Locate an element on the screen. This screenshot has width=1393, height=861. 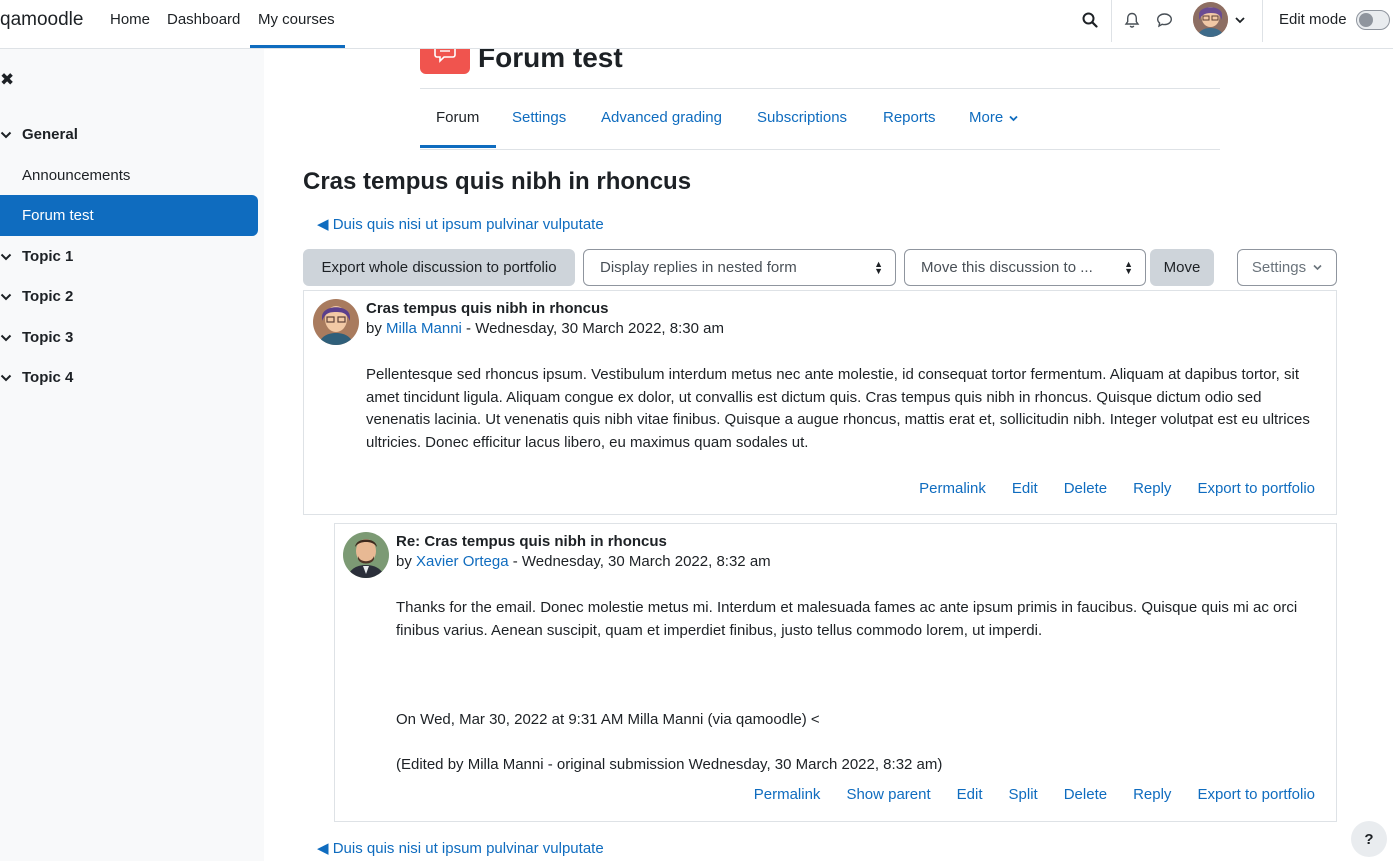
header-divider is located at coordinates (820, 88).